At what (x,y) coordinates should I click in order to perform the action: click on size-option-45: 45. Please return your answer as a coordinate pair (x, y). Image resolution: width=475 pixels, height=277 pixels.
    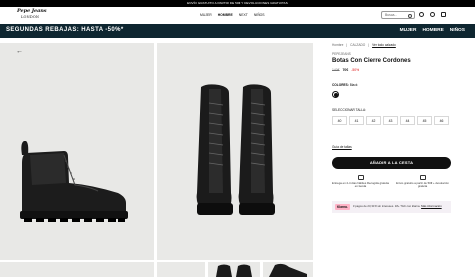
    Looking at the image, I should click on (424, 120).